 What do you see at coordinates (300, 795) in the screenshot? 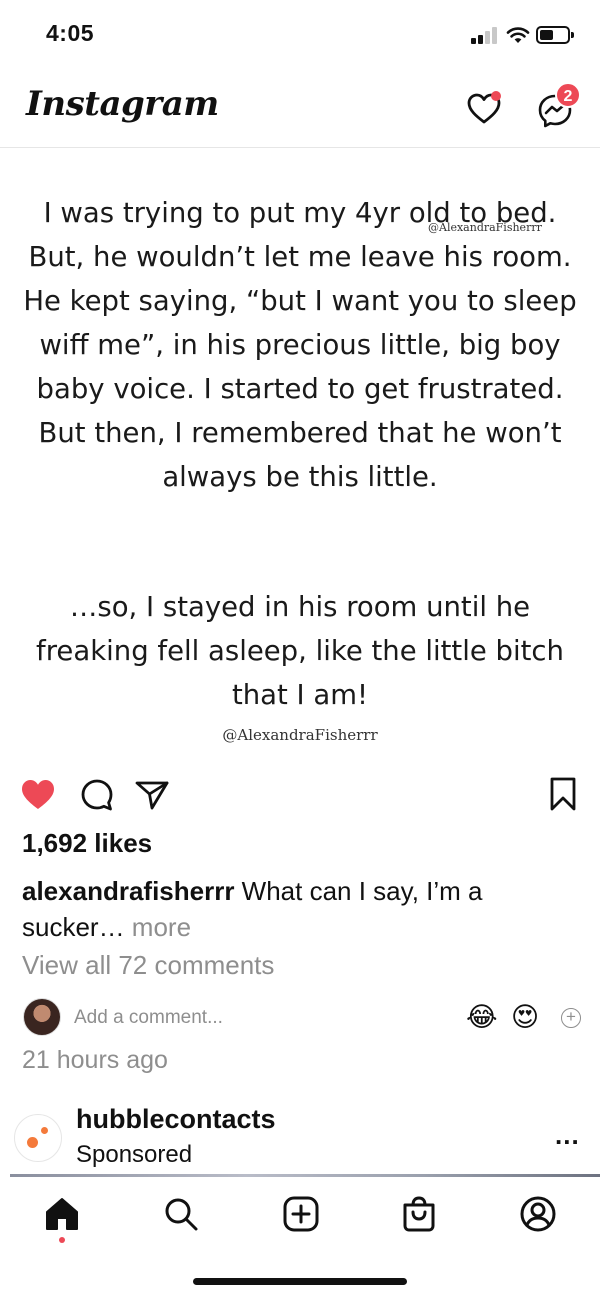
I see `post-actions` at bounding box center [300, 795].